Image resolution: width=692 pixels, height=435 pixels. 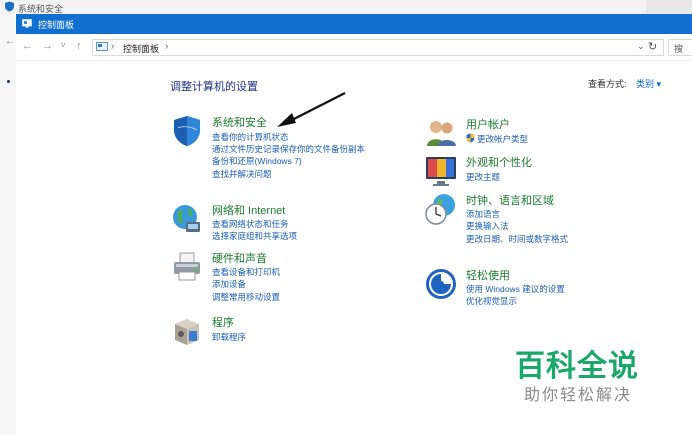 What do you see at coordinates (10, 41) in the screenshot?
I see `background-back-icon: ←` at bounding box center [10, 41].